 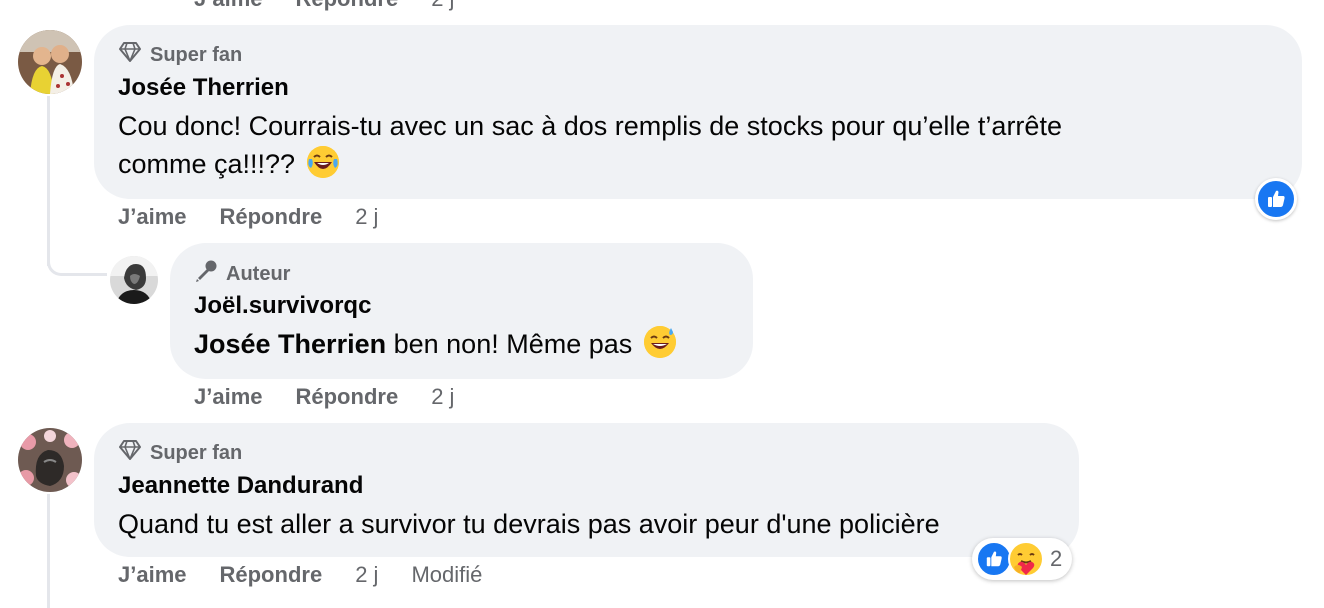 I want to click on care-reaction-icon, so click(x=1026, y=559).